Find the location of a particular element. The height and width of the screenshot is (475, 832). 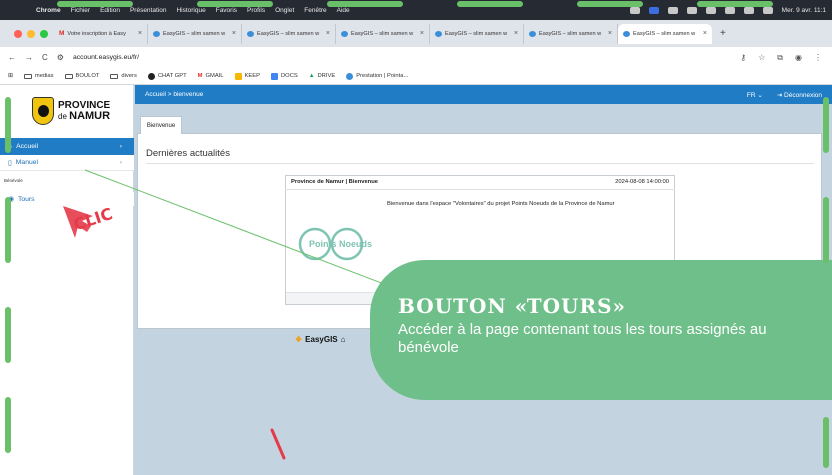

callout-connector-line is located at coordinates (245, 231).